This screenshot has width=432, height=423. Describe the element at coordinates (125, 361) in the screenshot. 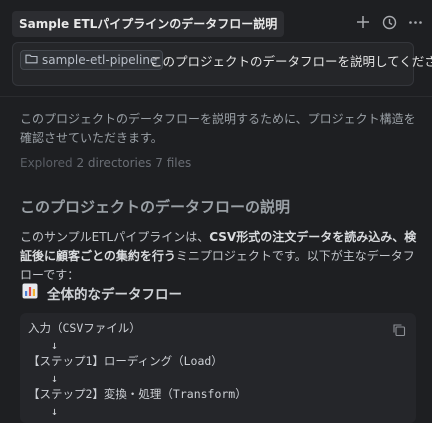

I see `code-line: 【ステップ1】ローディング（Load）` at that location.